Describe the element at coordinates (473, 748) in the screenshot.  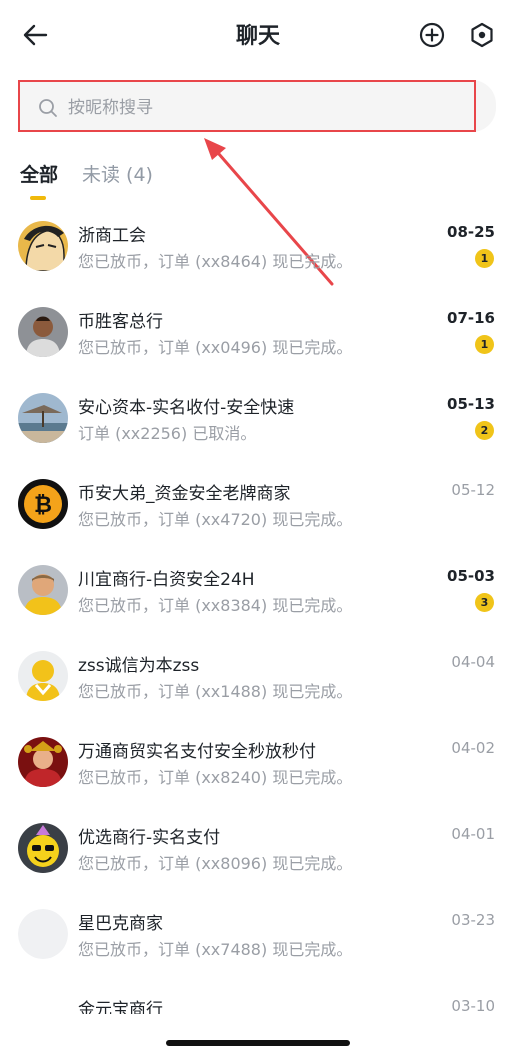
I see `chat-date: 04-02` at that location.